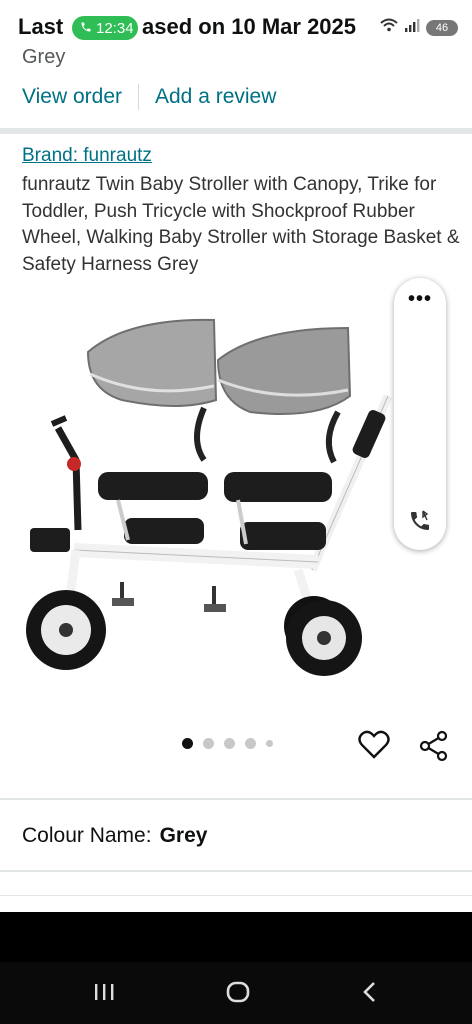 This screenshot has width=472, height=1024. What do you see at coordinates (87, 835) in the screenshot?
I see `colour-label: Colour Name:` at bounding box center [87, 835].